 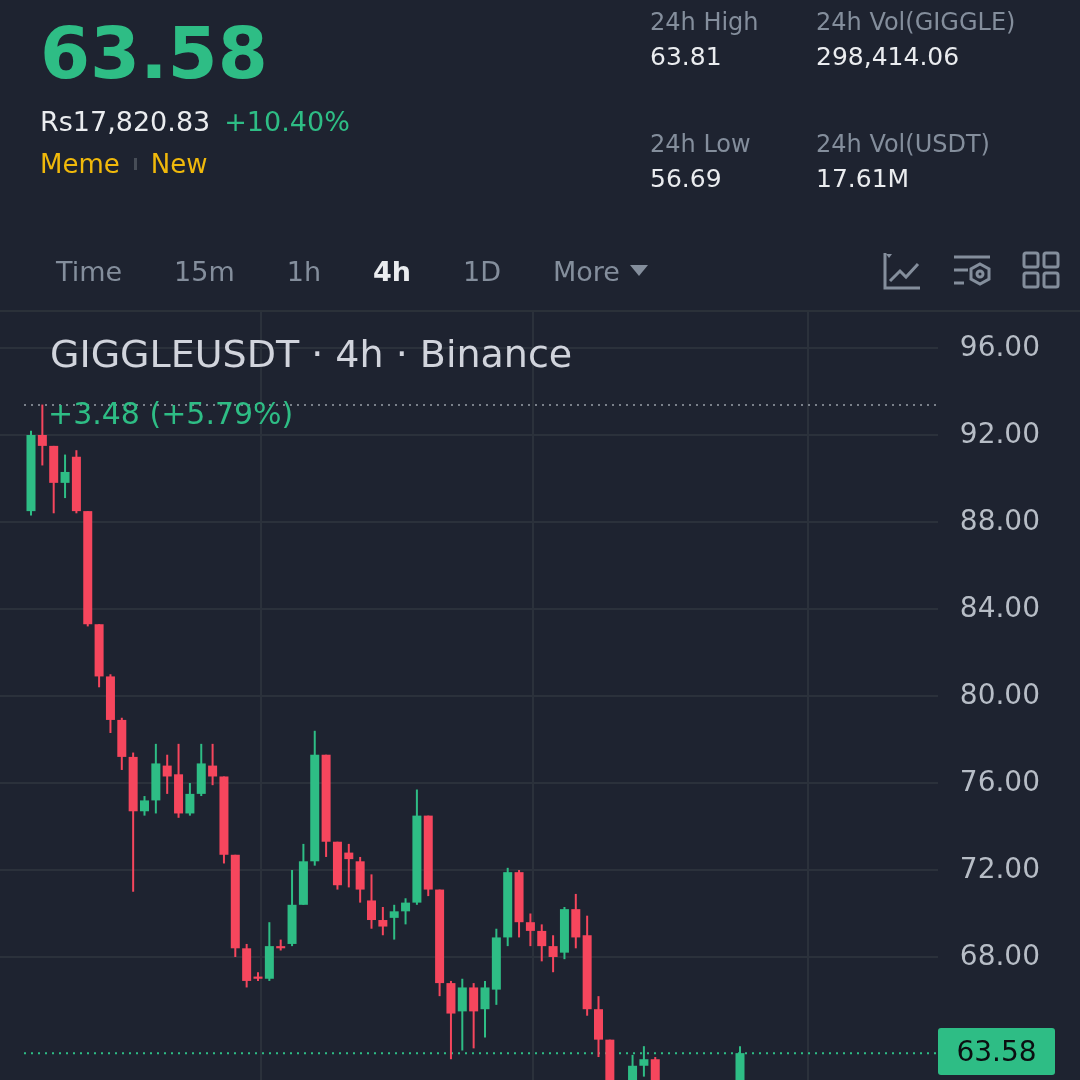 I want to click on stat-label: 24h High, so click(x=705, y=22).